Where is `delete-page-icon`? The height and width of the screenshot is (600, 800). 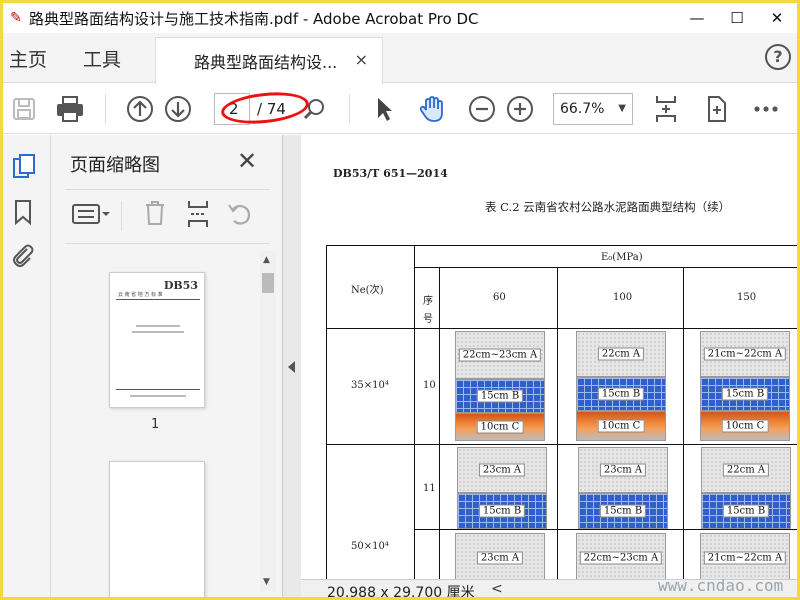 delete-page-icon is located at coordinates (155, 215).